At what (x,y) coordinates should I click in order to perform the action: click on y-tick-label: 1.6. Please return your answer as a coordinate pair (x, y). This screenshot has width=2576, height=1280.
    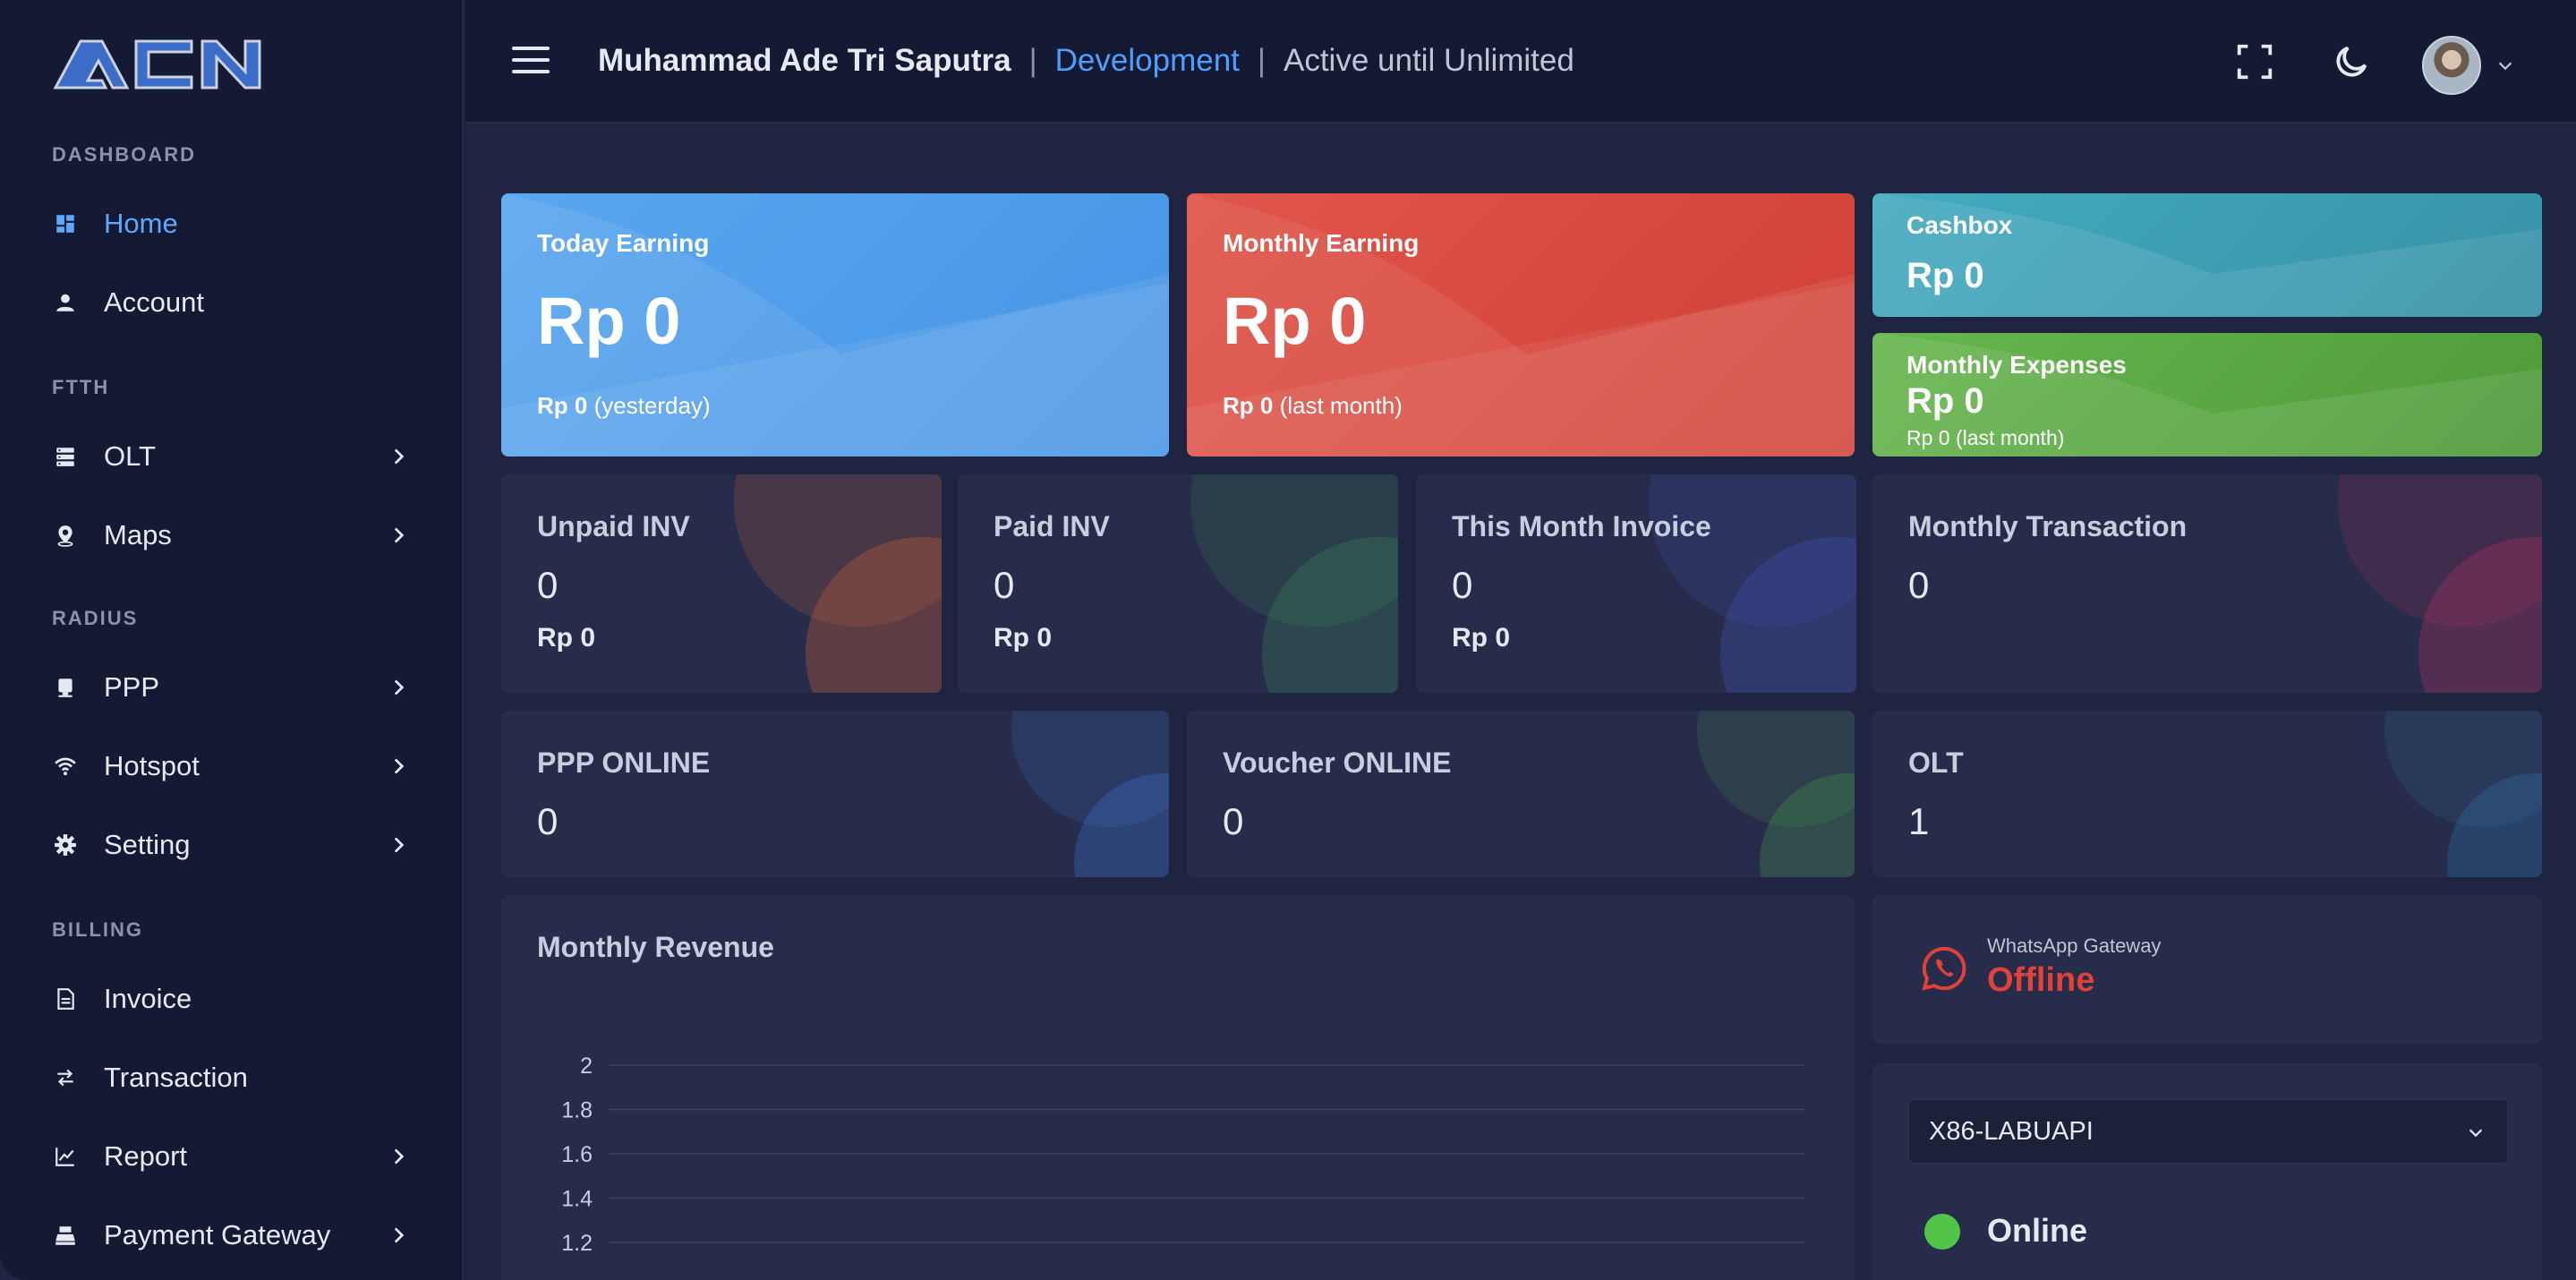
    Looking at the image, I should click on (577, 1154).